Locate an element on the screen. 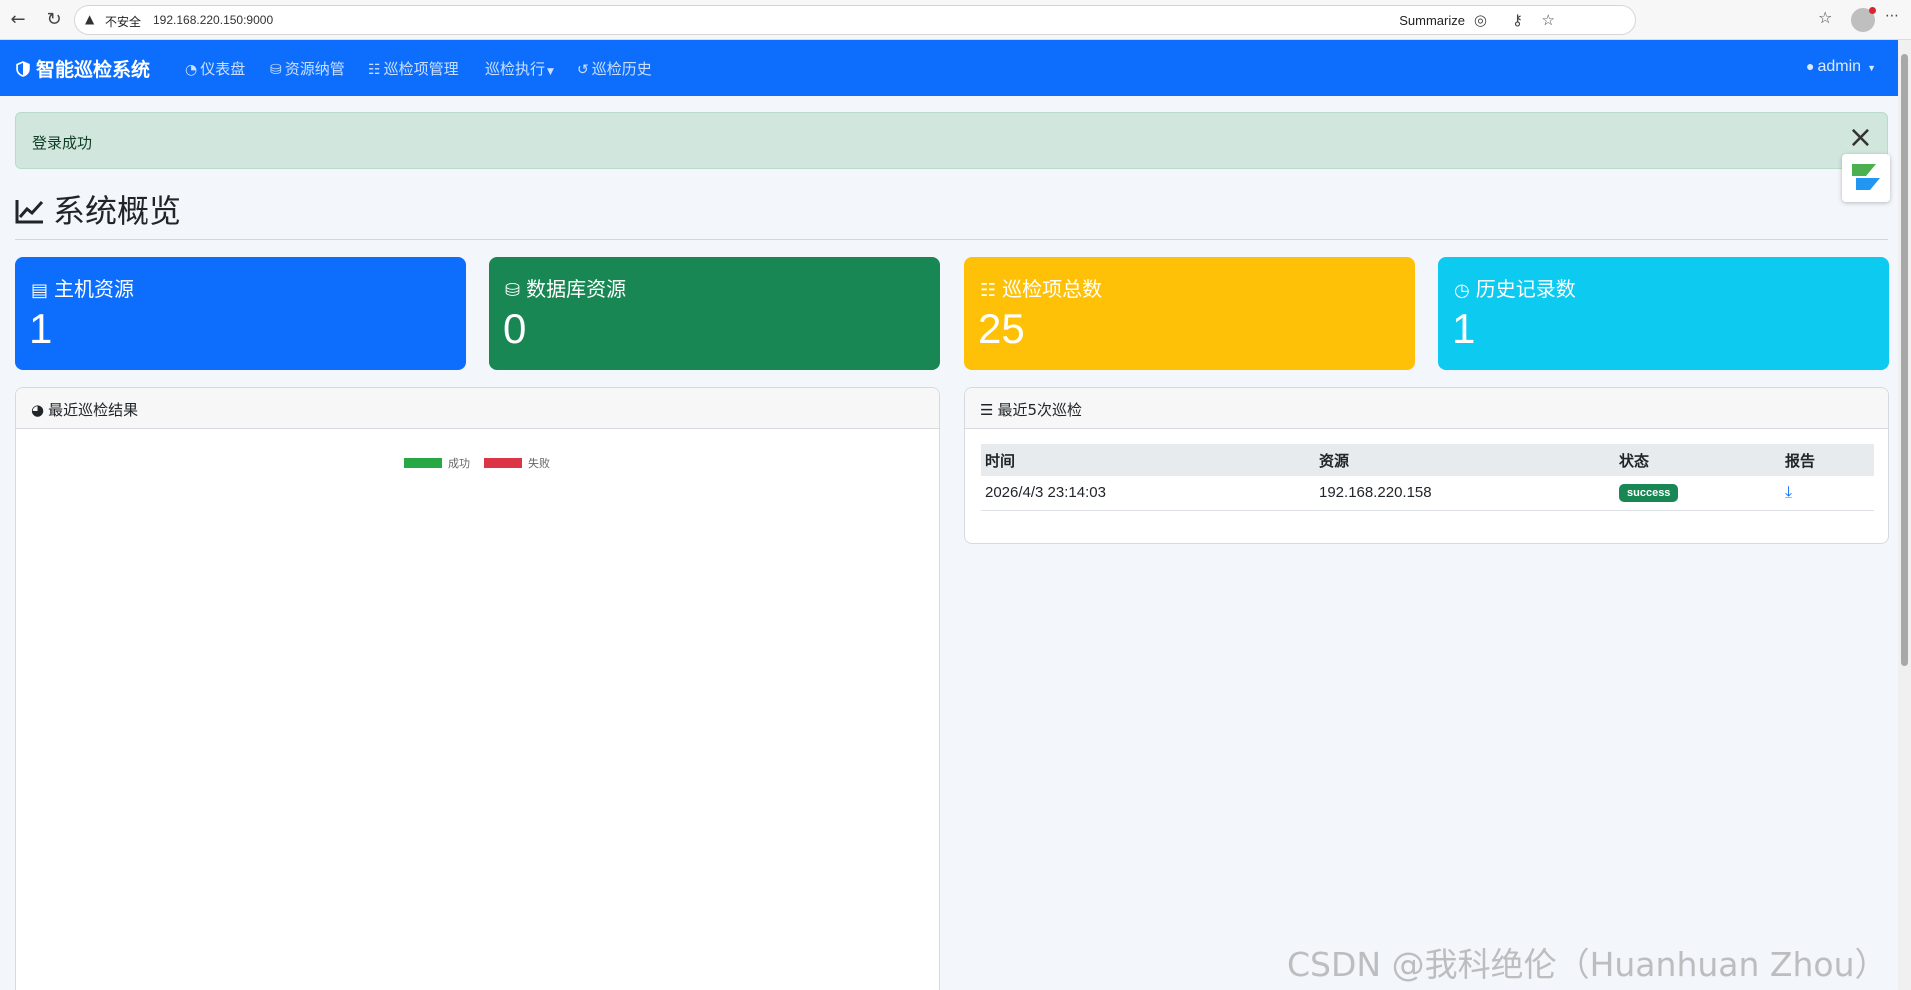 The height and width of the screenshot is (990, 1911). cell-status: success is located at coordinates (1698, 493).